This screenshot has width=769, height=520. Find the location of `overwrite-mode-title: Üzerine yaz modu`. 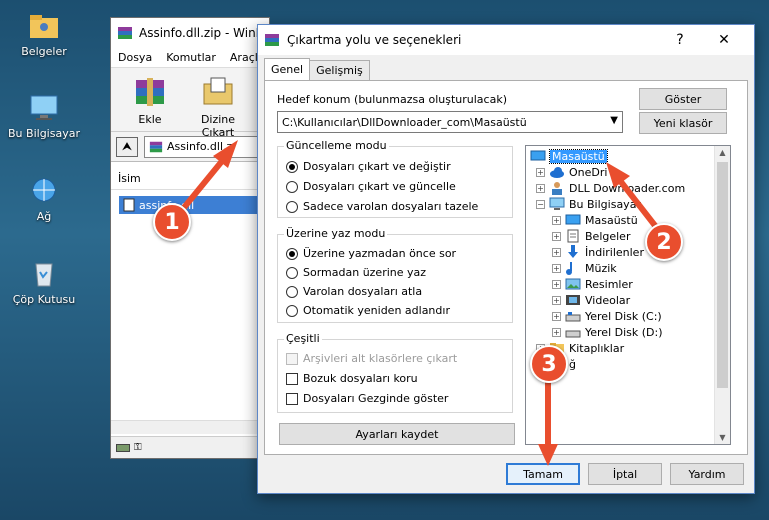

overwrite-mode-title: Üzerine yaz modu is located at coordinates (336, 233).